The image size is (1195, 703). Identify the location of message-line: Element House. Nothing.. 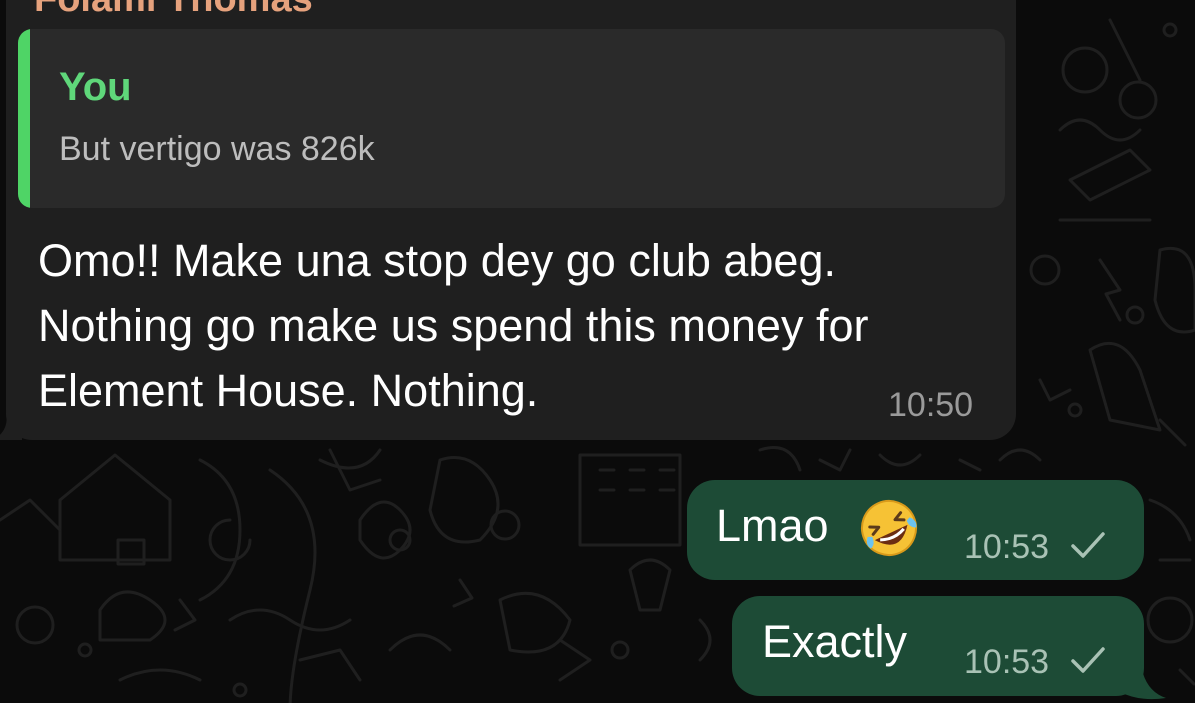
(288, 390).